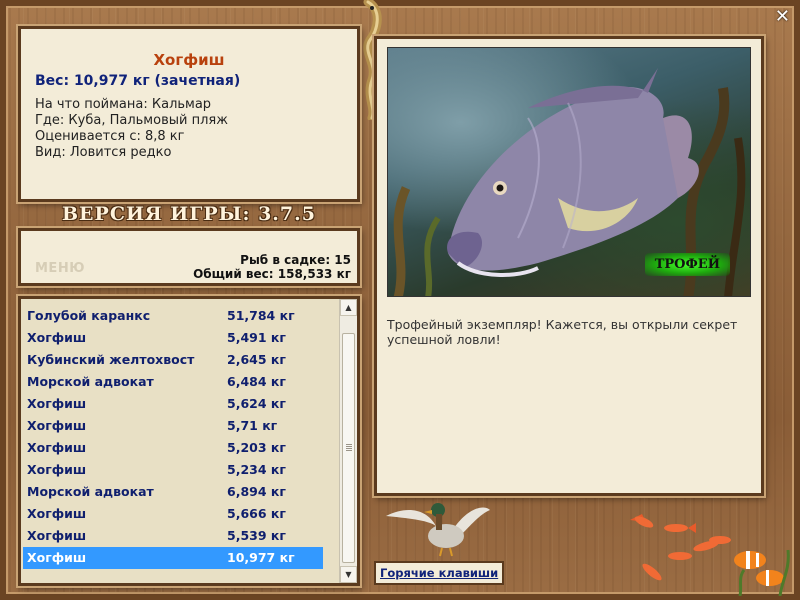  I want to click on catch-item-weight: 6,484 кг, so click(256, 381).